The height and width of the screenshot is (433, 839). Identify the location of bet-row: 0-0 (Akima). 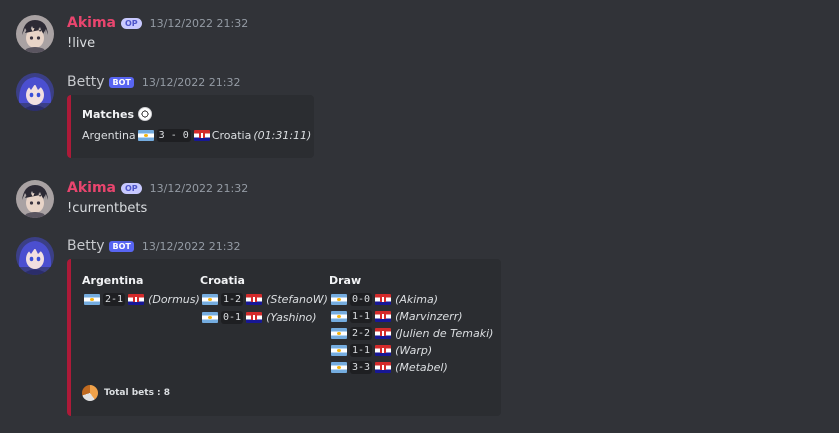
(383, 299).